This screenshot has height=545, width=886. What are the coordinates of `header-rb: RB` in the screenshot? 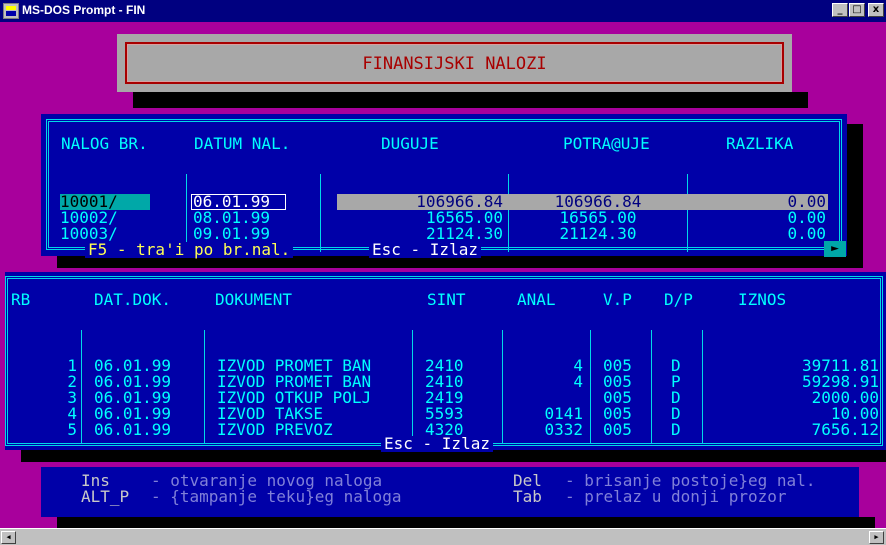 It's located at (21, 299).